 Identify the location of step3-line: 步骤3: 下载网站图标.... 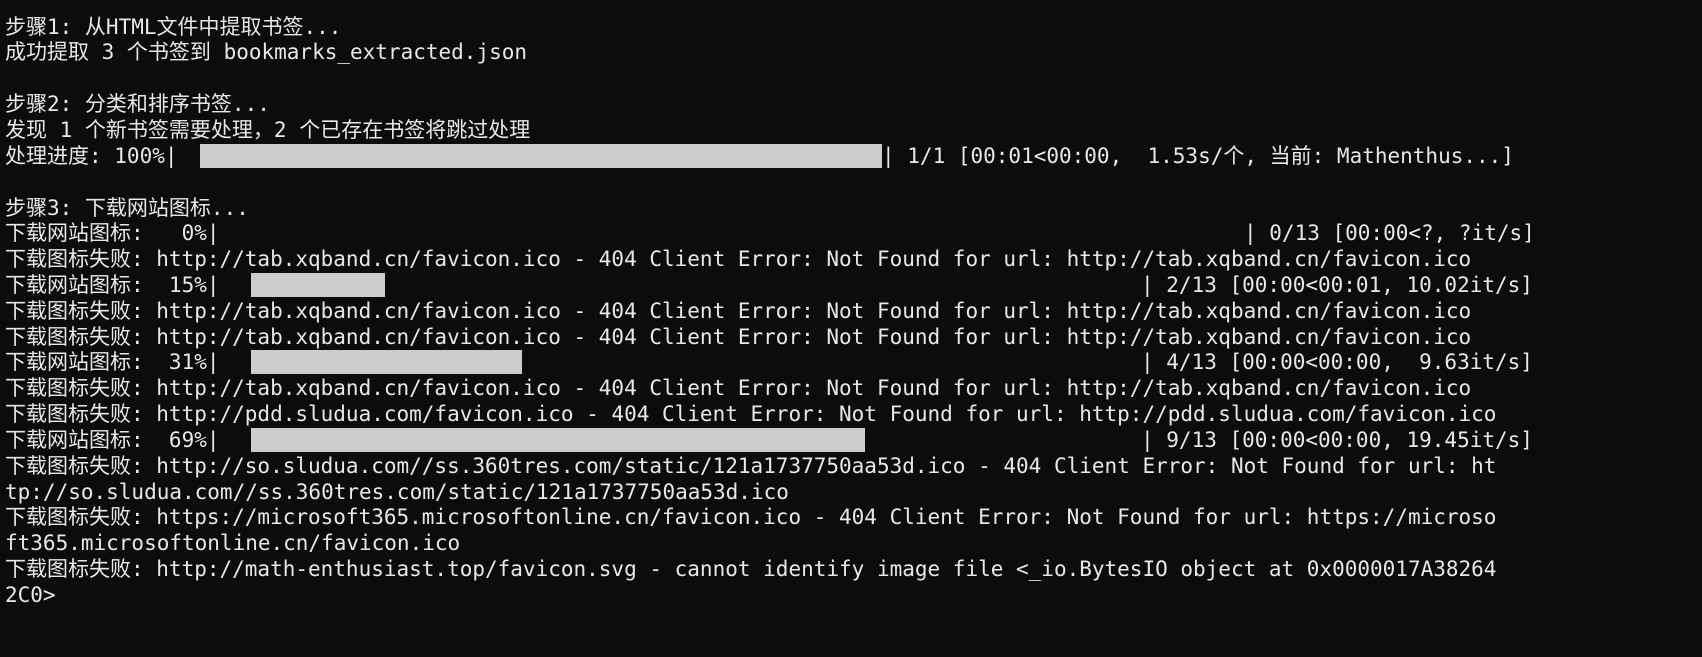
(127, 208).